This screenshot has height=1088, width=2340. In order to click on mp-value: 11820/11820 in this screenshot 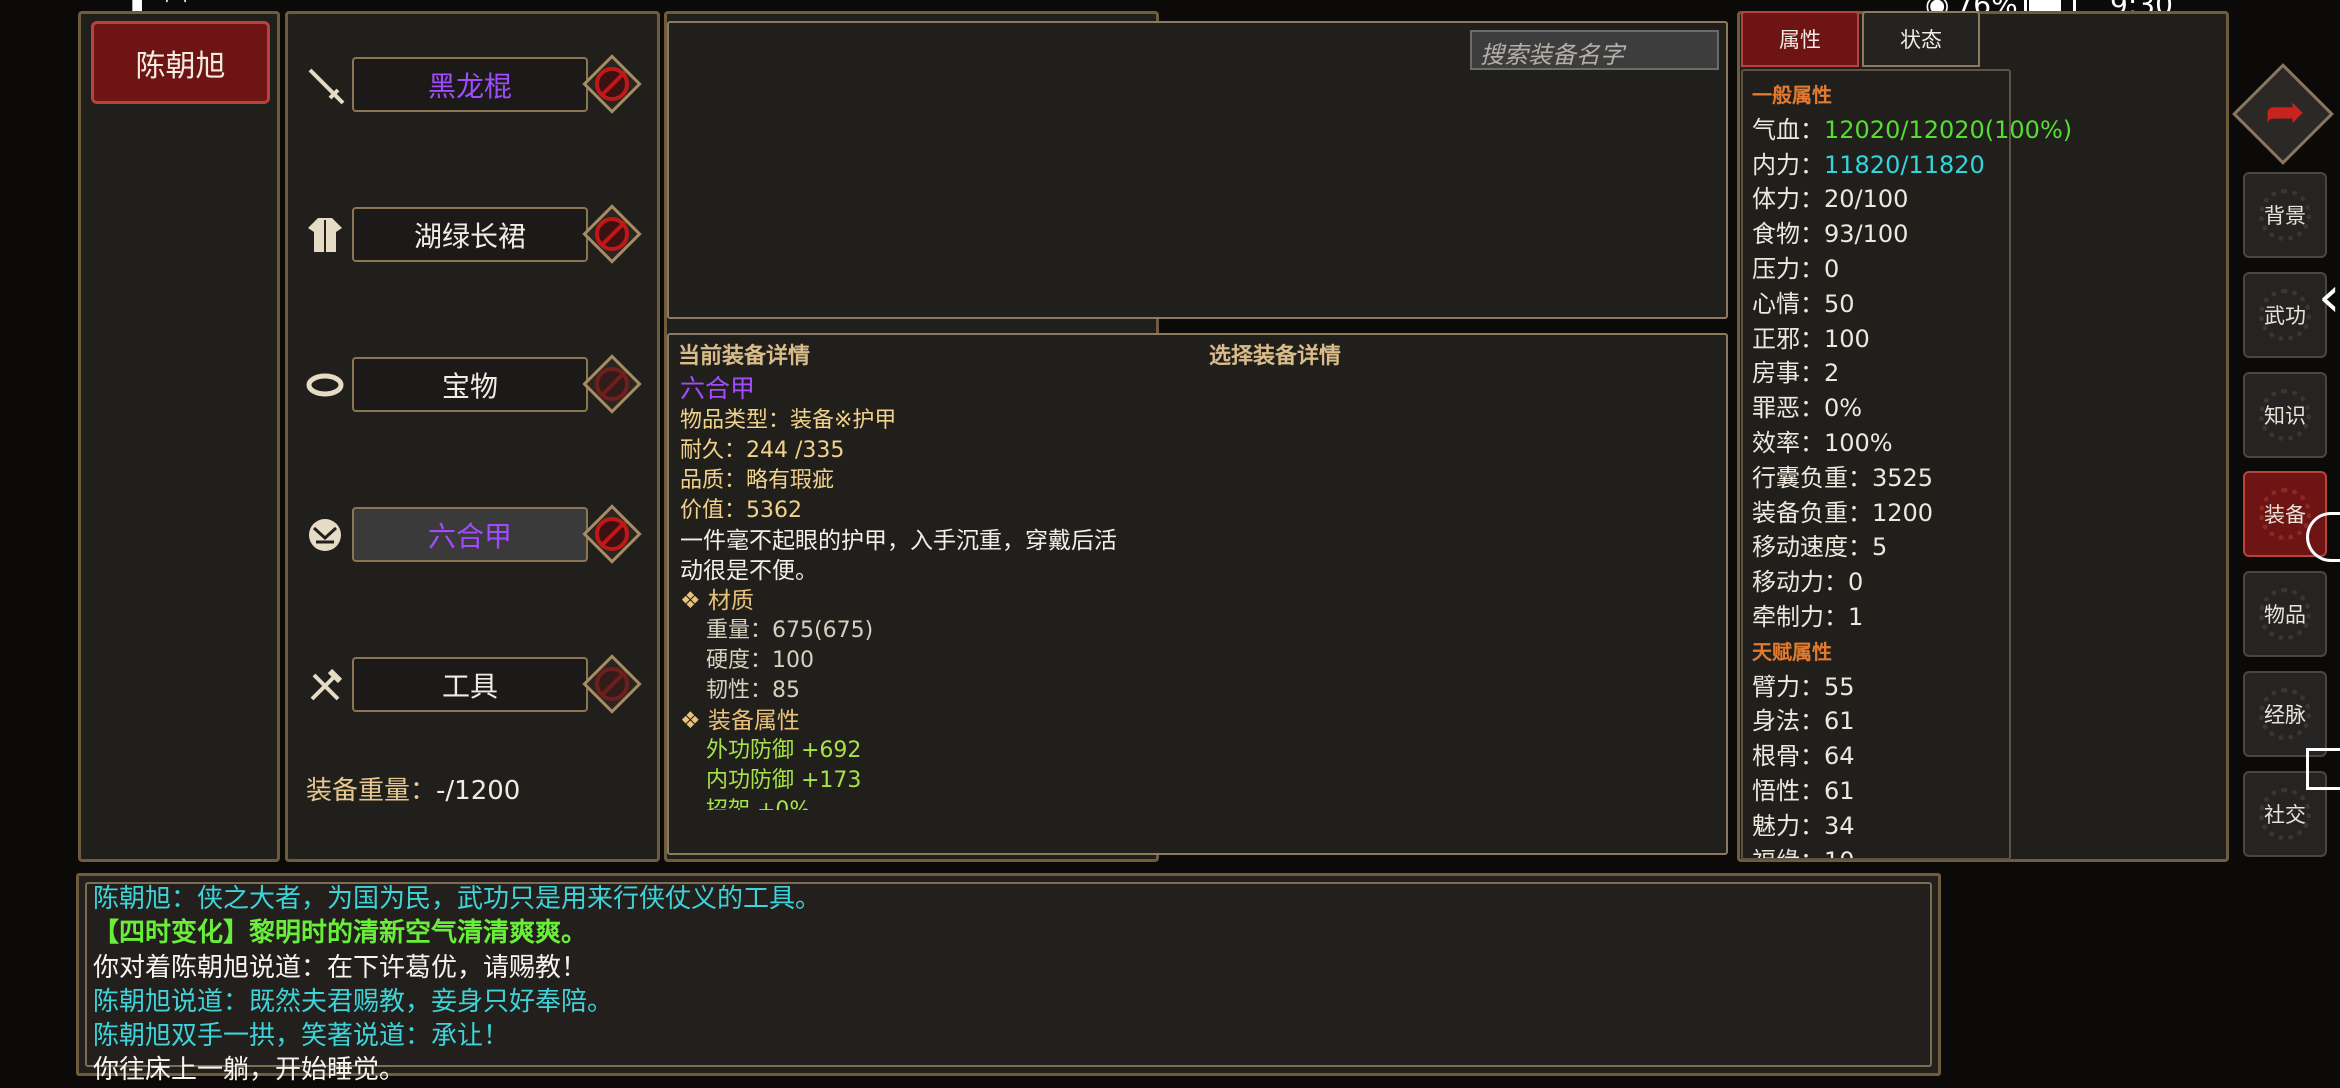, I will do `click(1904, 164)`.